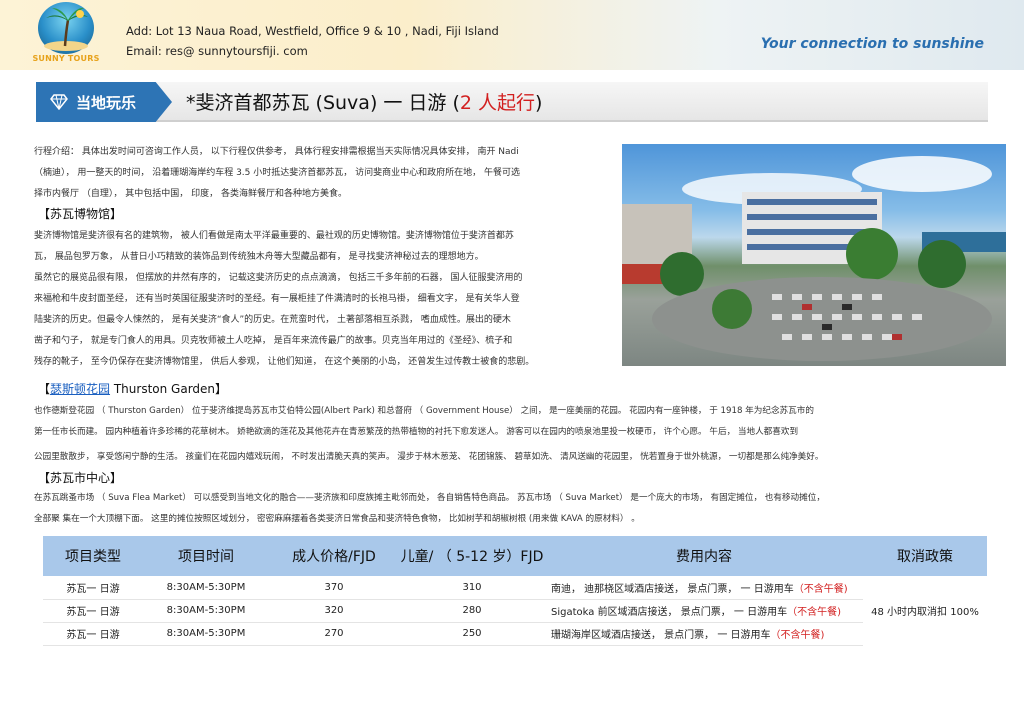  I want to click on sunny-tours-logo: SUNNY TOURS, so click(66, 34).